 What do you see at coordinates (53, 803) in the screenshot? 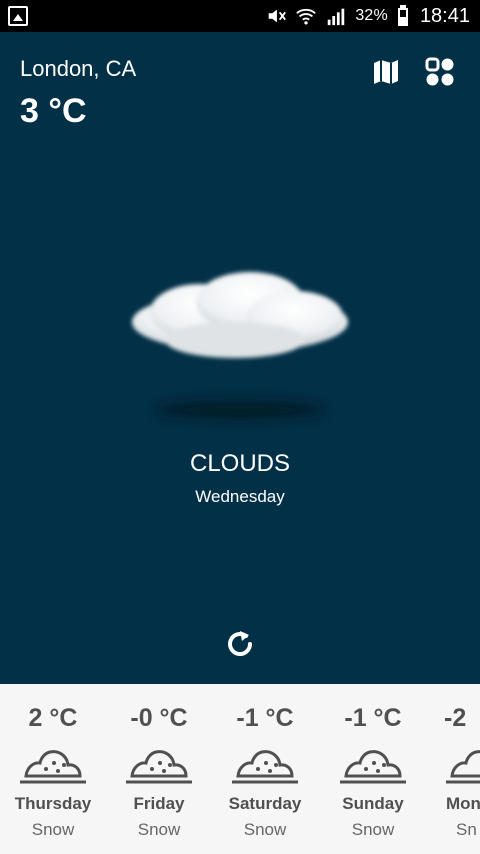
I see `forecast-day: Thursday` at bounding box center [53, 803].